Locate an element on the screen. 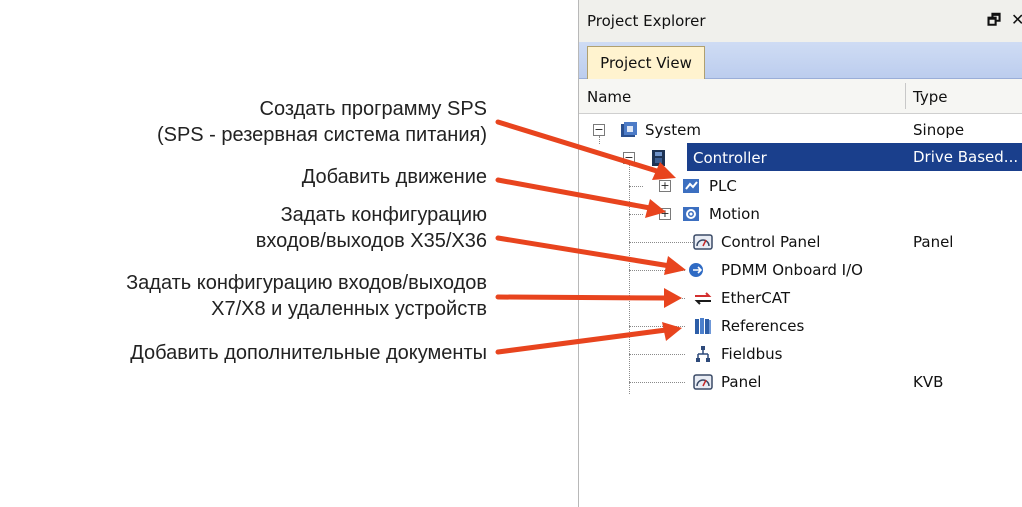 Image resolution: width=1022 pixels, height=507 pixels. column-type-header: Type is located at coordinates (930, 97).